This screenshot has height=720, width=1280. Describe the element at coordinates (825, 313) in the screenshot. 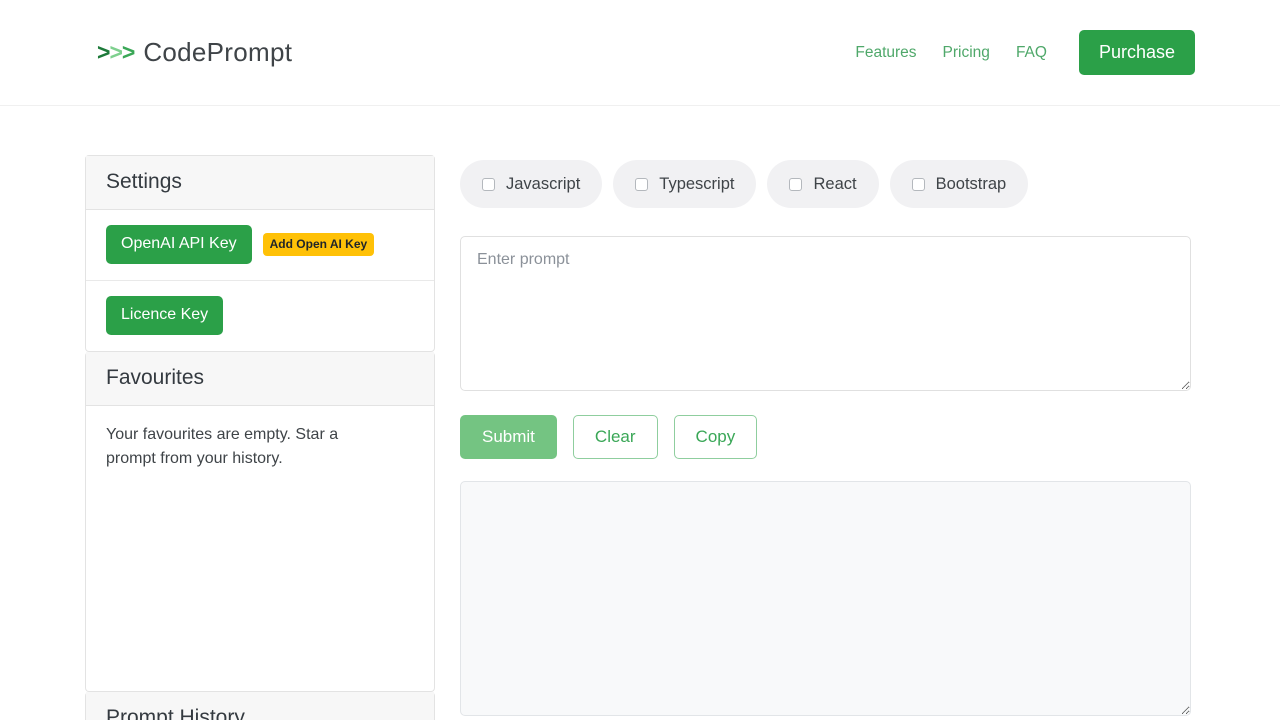

I see `prompt-input` at that location.